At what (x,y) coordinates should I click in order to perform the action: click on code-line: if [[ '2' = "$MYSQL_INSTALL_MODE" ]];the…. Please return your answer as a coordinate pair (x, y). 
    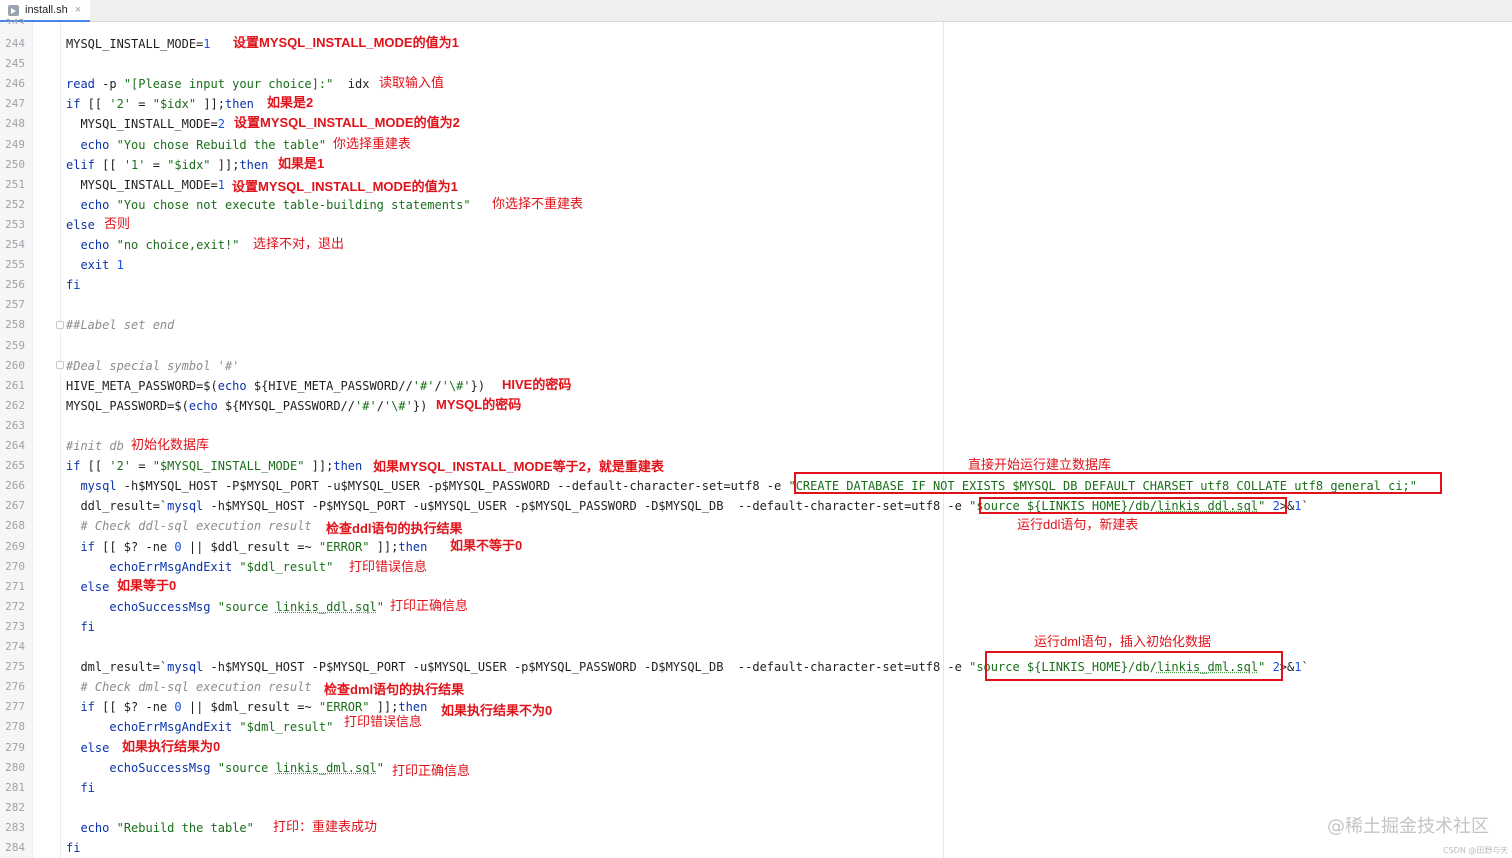
    Looking at the image, I should click on (214, 466).